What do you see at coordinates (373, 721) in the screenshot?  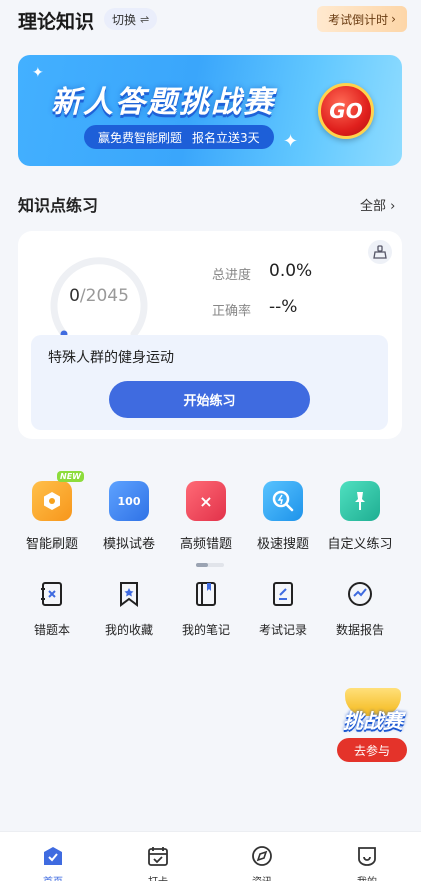 I see `challenge-title: 挑战赛` at bounding box center [373, 721].